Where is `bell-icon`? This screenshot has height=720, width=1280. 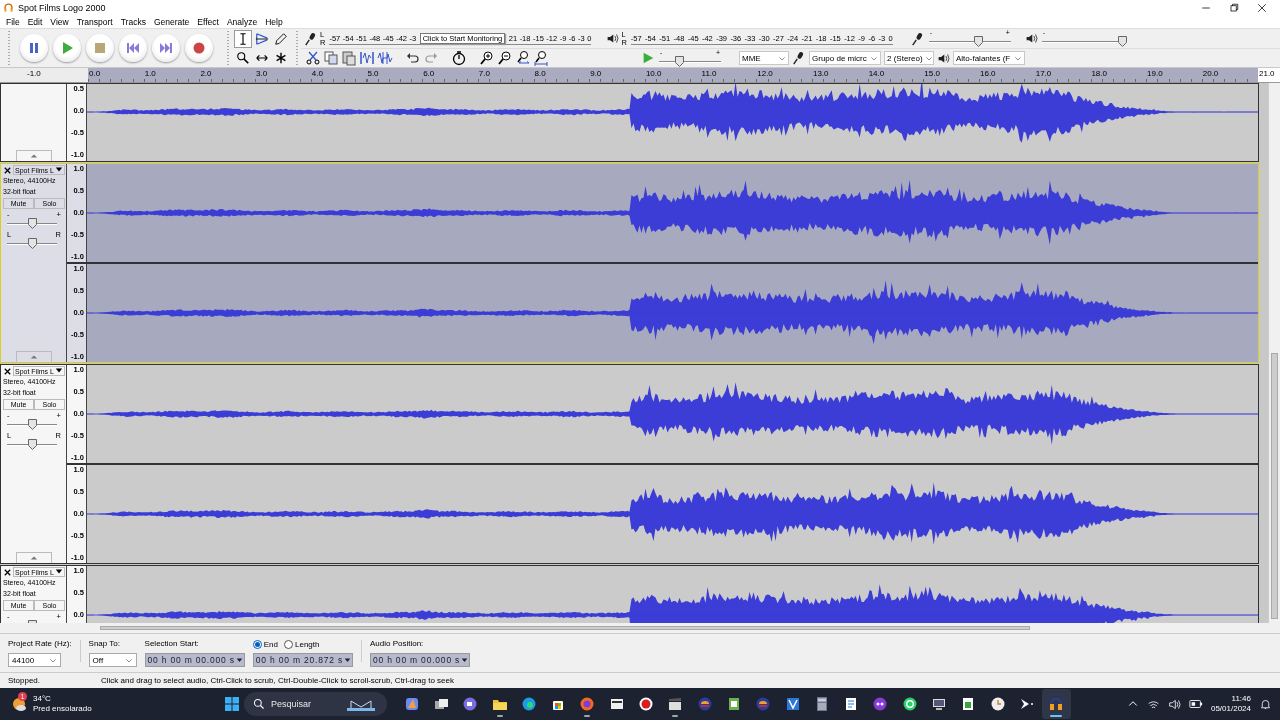
bell-icon is located at coordinates (1265, 704).